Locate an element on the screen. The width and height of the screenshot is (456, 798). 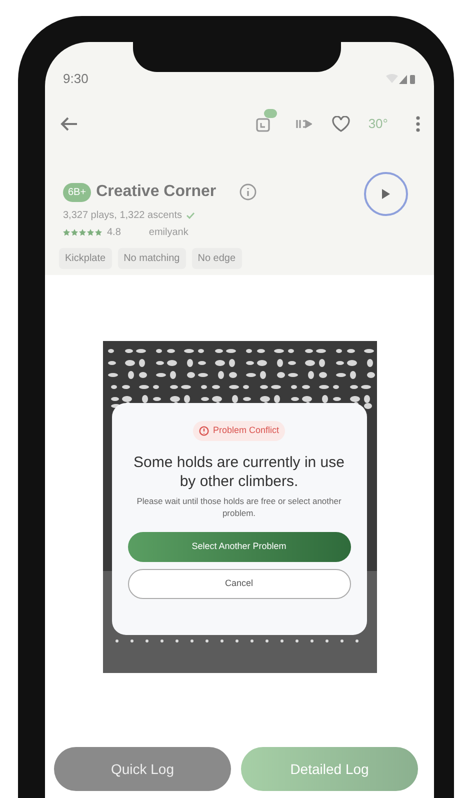
cancel-button: Cancel is located at coordinates (239, 583).